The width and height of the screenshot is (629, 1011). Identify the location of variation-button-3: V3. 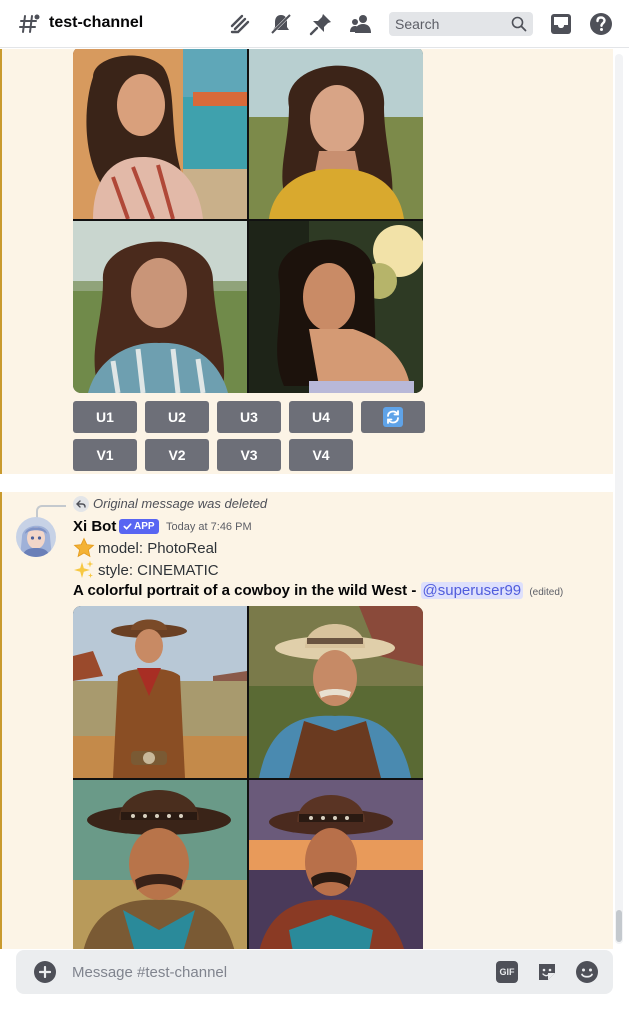
(249, 455).